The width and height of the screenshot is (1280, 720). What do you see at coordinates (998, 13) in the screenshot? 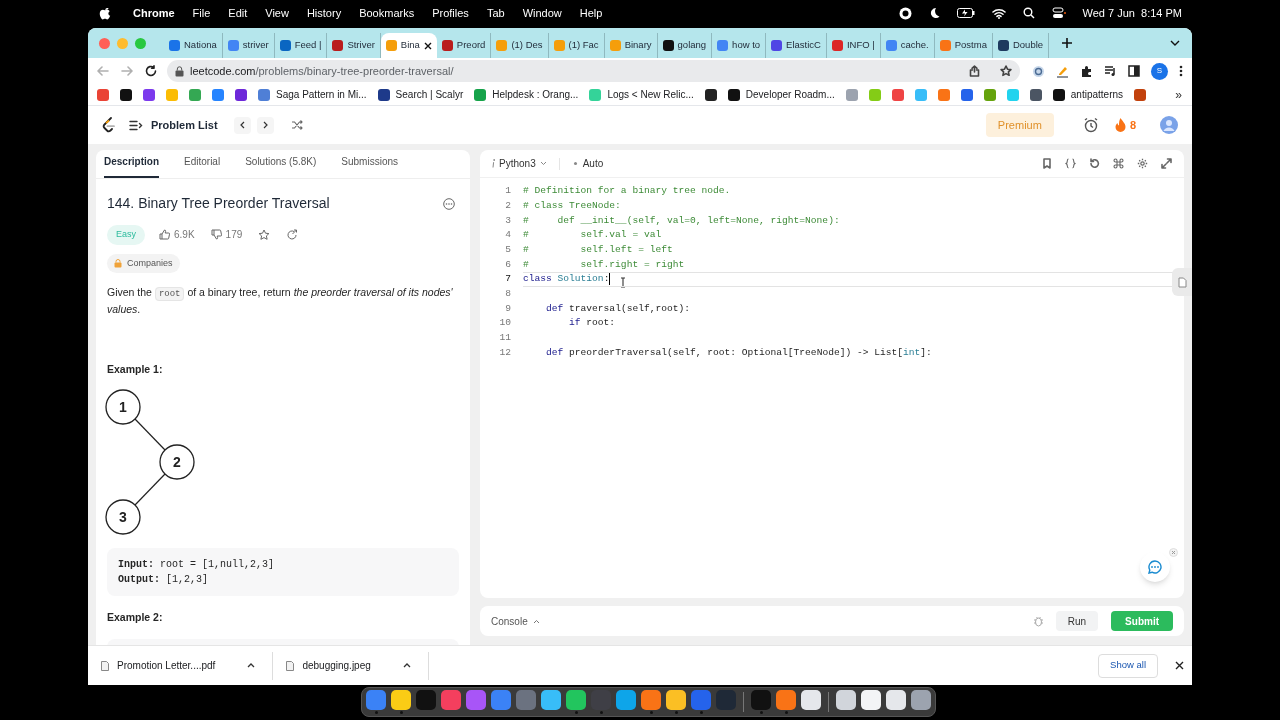
I see `wifi-icon` at bounding box center [998, 13].